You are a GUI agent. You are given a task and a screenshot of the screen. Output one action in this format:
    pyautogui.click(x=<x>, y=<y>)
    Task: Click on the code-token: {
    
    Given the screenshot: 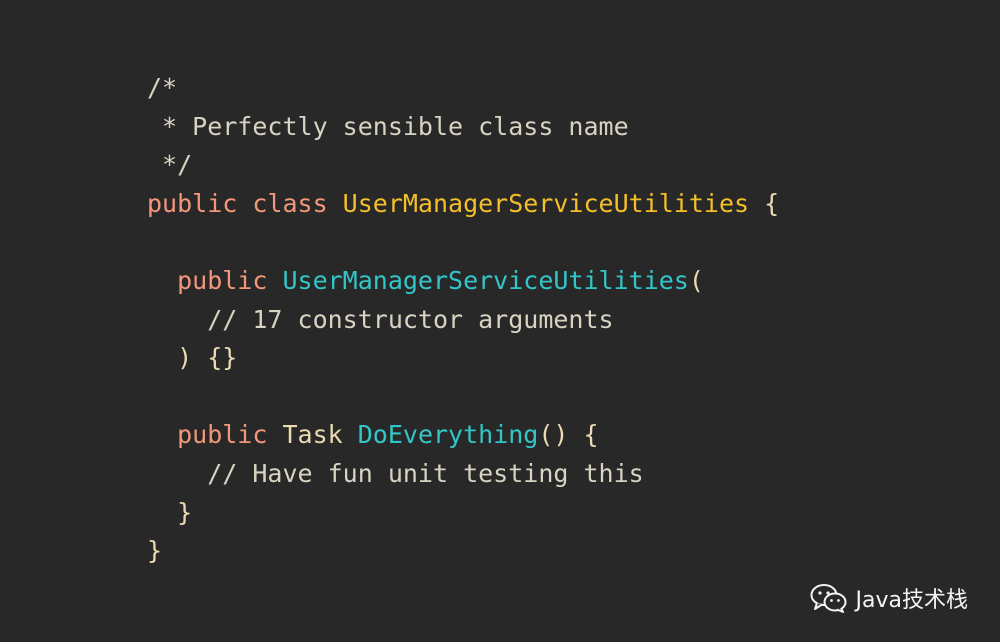 What is the action you would take?
    pyautogui.click(x=764, y=203)
    